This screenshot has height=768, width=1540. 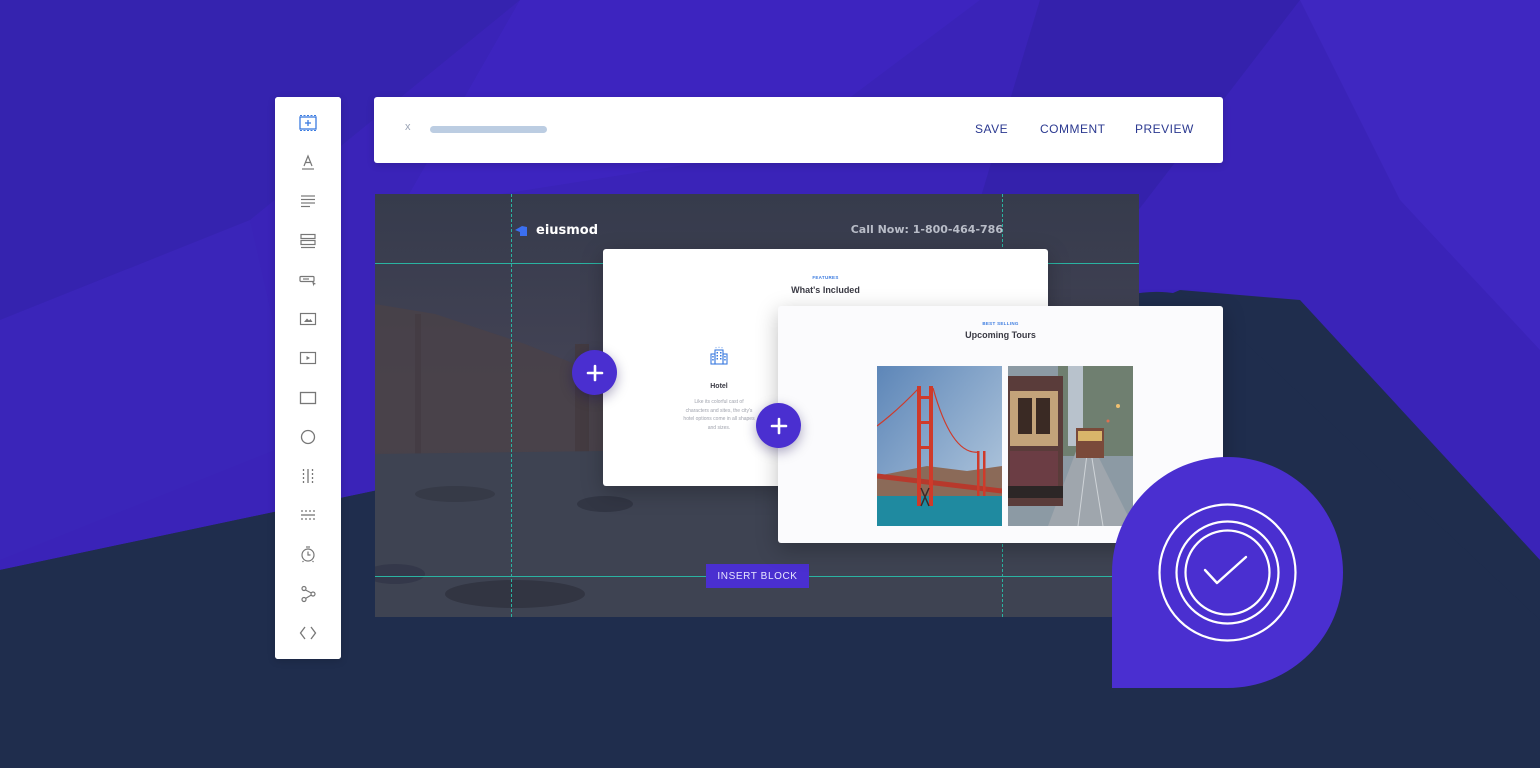 I want to click on image-icon, so click(x=308, y=319).